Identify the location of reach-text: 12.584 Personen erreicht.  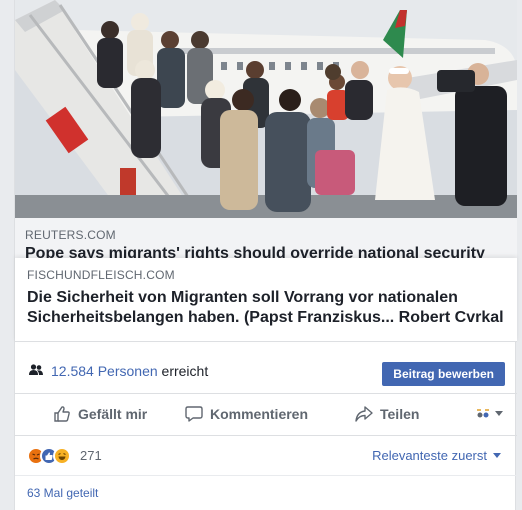
(129, 371).